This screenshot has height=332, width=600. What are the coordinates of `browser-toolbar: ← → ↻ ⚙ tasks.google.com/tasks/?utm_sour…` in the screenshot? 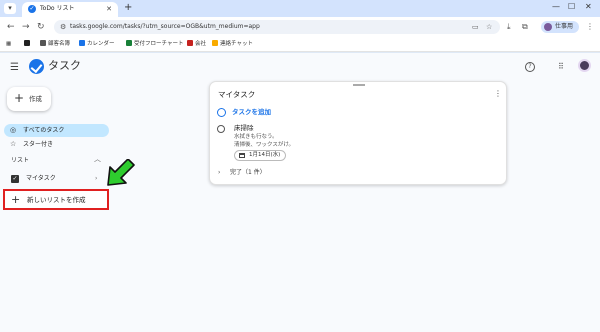 It's located at (300, 27).